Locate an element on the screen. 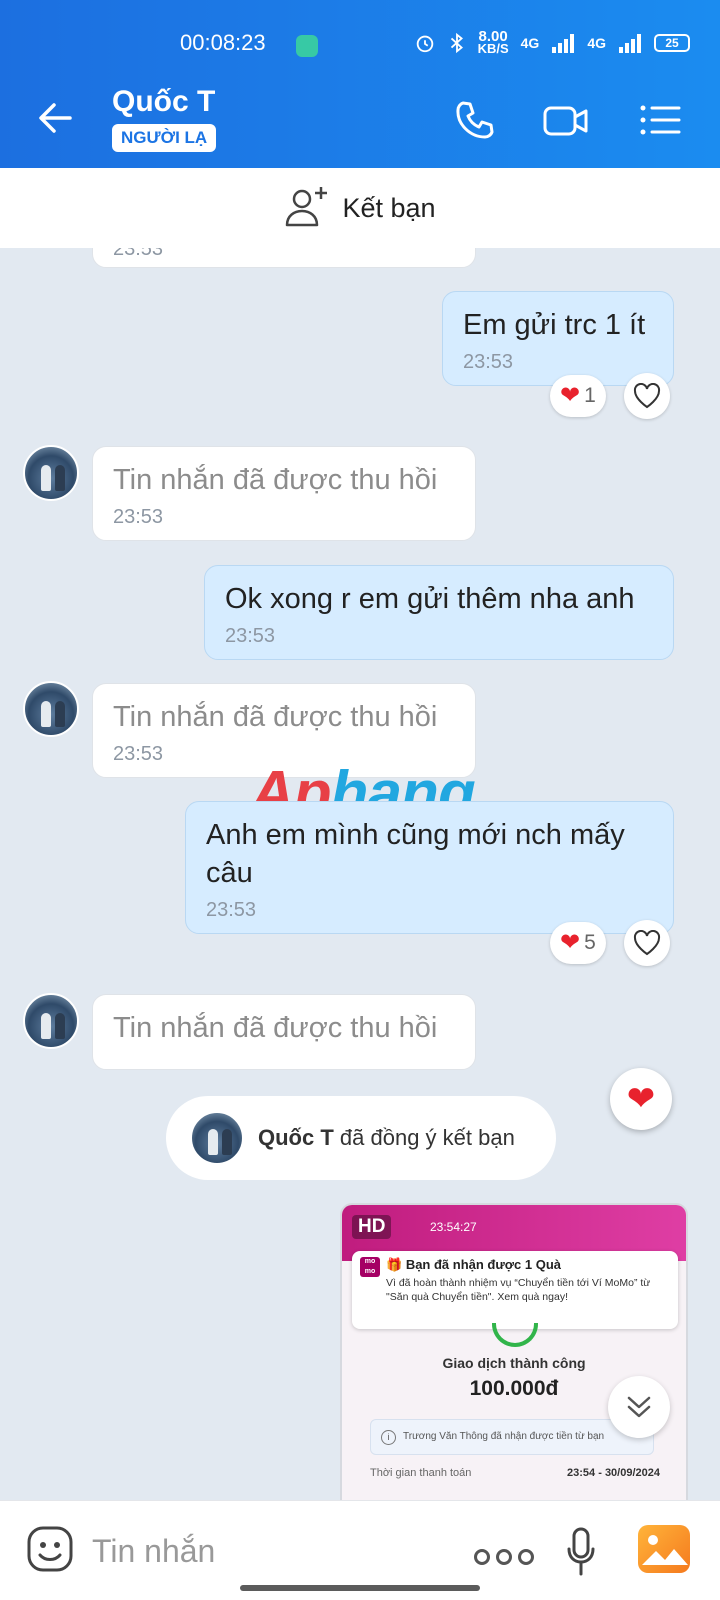 The height and width of the screenshot is (1600, 720). alarm-icon is located at coordinates (424, 44).